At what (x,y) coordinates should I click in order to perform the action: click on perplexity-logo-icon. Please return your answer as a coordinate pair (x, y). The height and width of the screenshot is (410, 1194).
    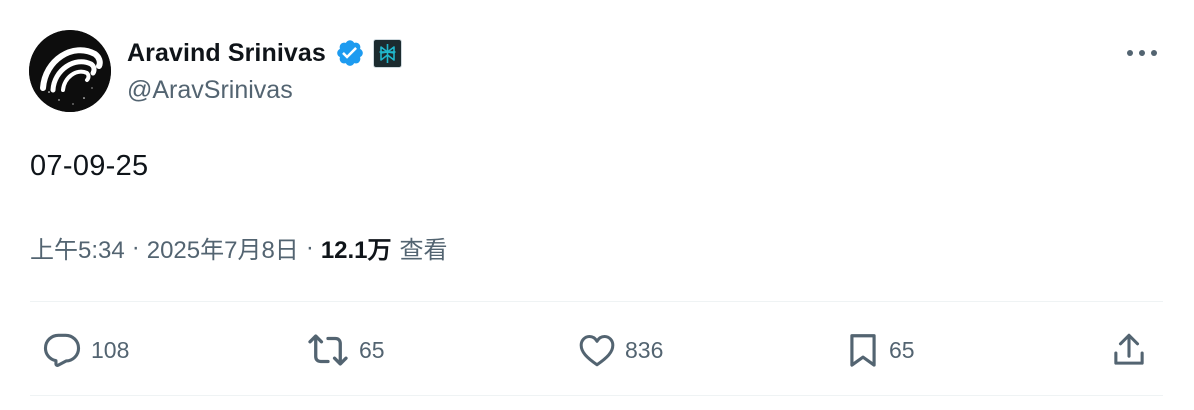
    Looking at the image, I should click on (387, 53).